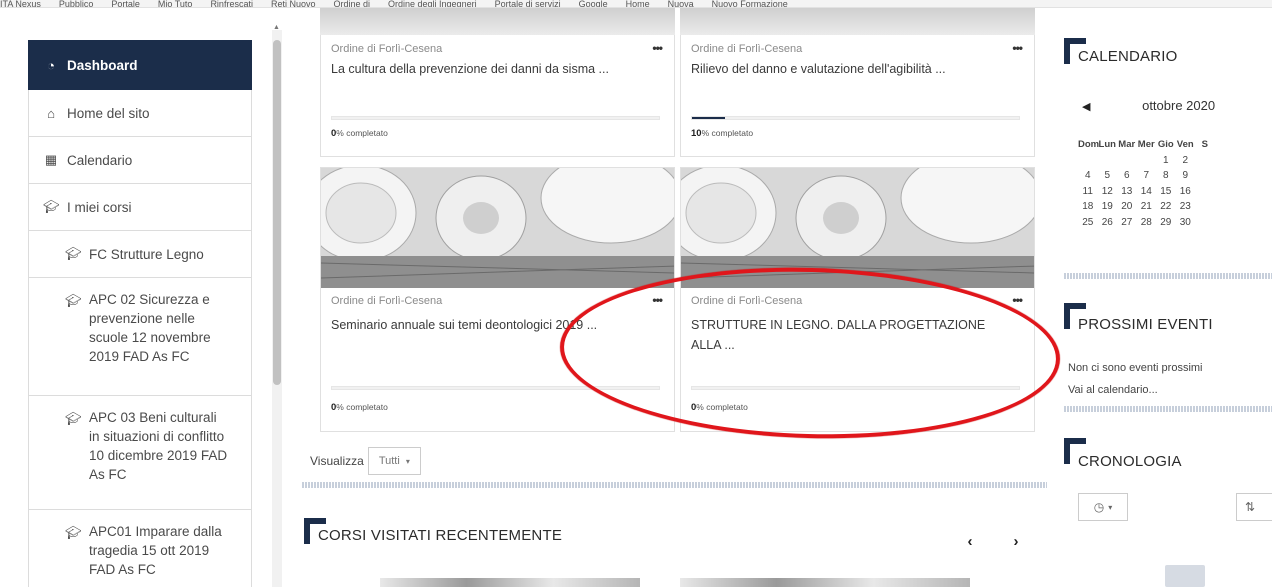 This screenshot has height=587, width=1272. Describe the element at coordinates (51, 113) in the screenshot. I see `home-icon: ⌂` at that location.